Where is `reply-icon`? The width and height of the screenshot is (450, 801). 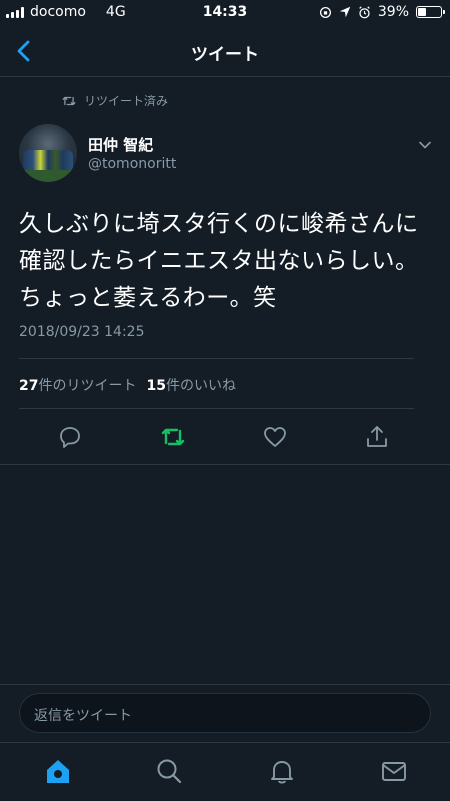
reply-icon is located at coordinates (70, 437).